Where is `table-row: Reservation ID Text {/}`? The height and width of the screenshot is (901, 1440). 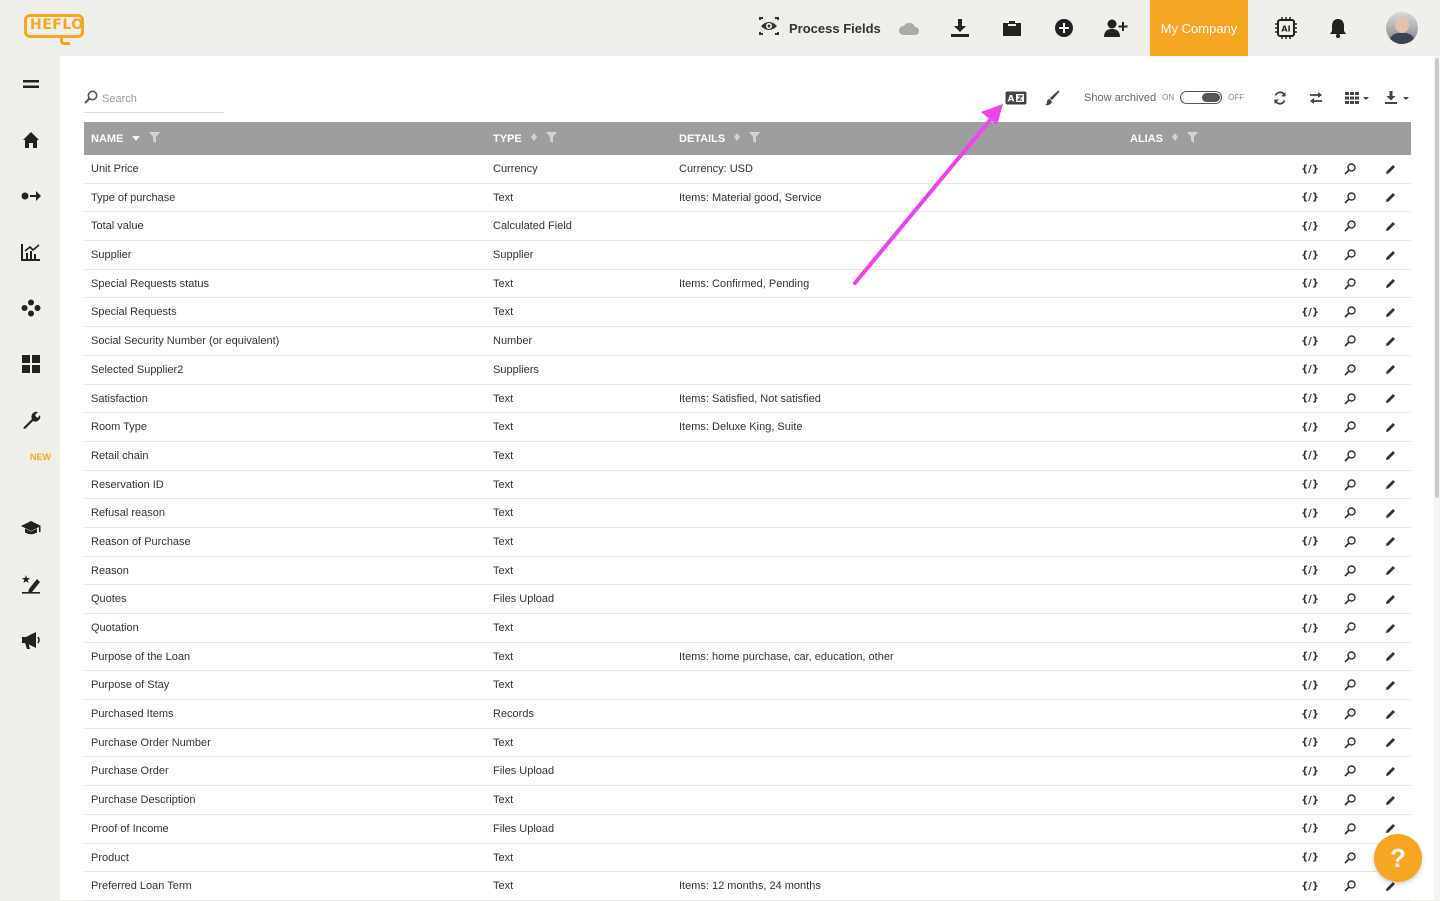 table-row: Reservation ID Text {/} is located at coordinates (747, 485).